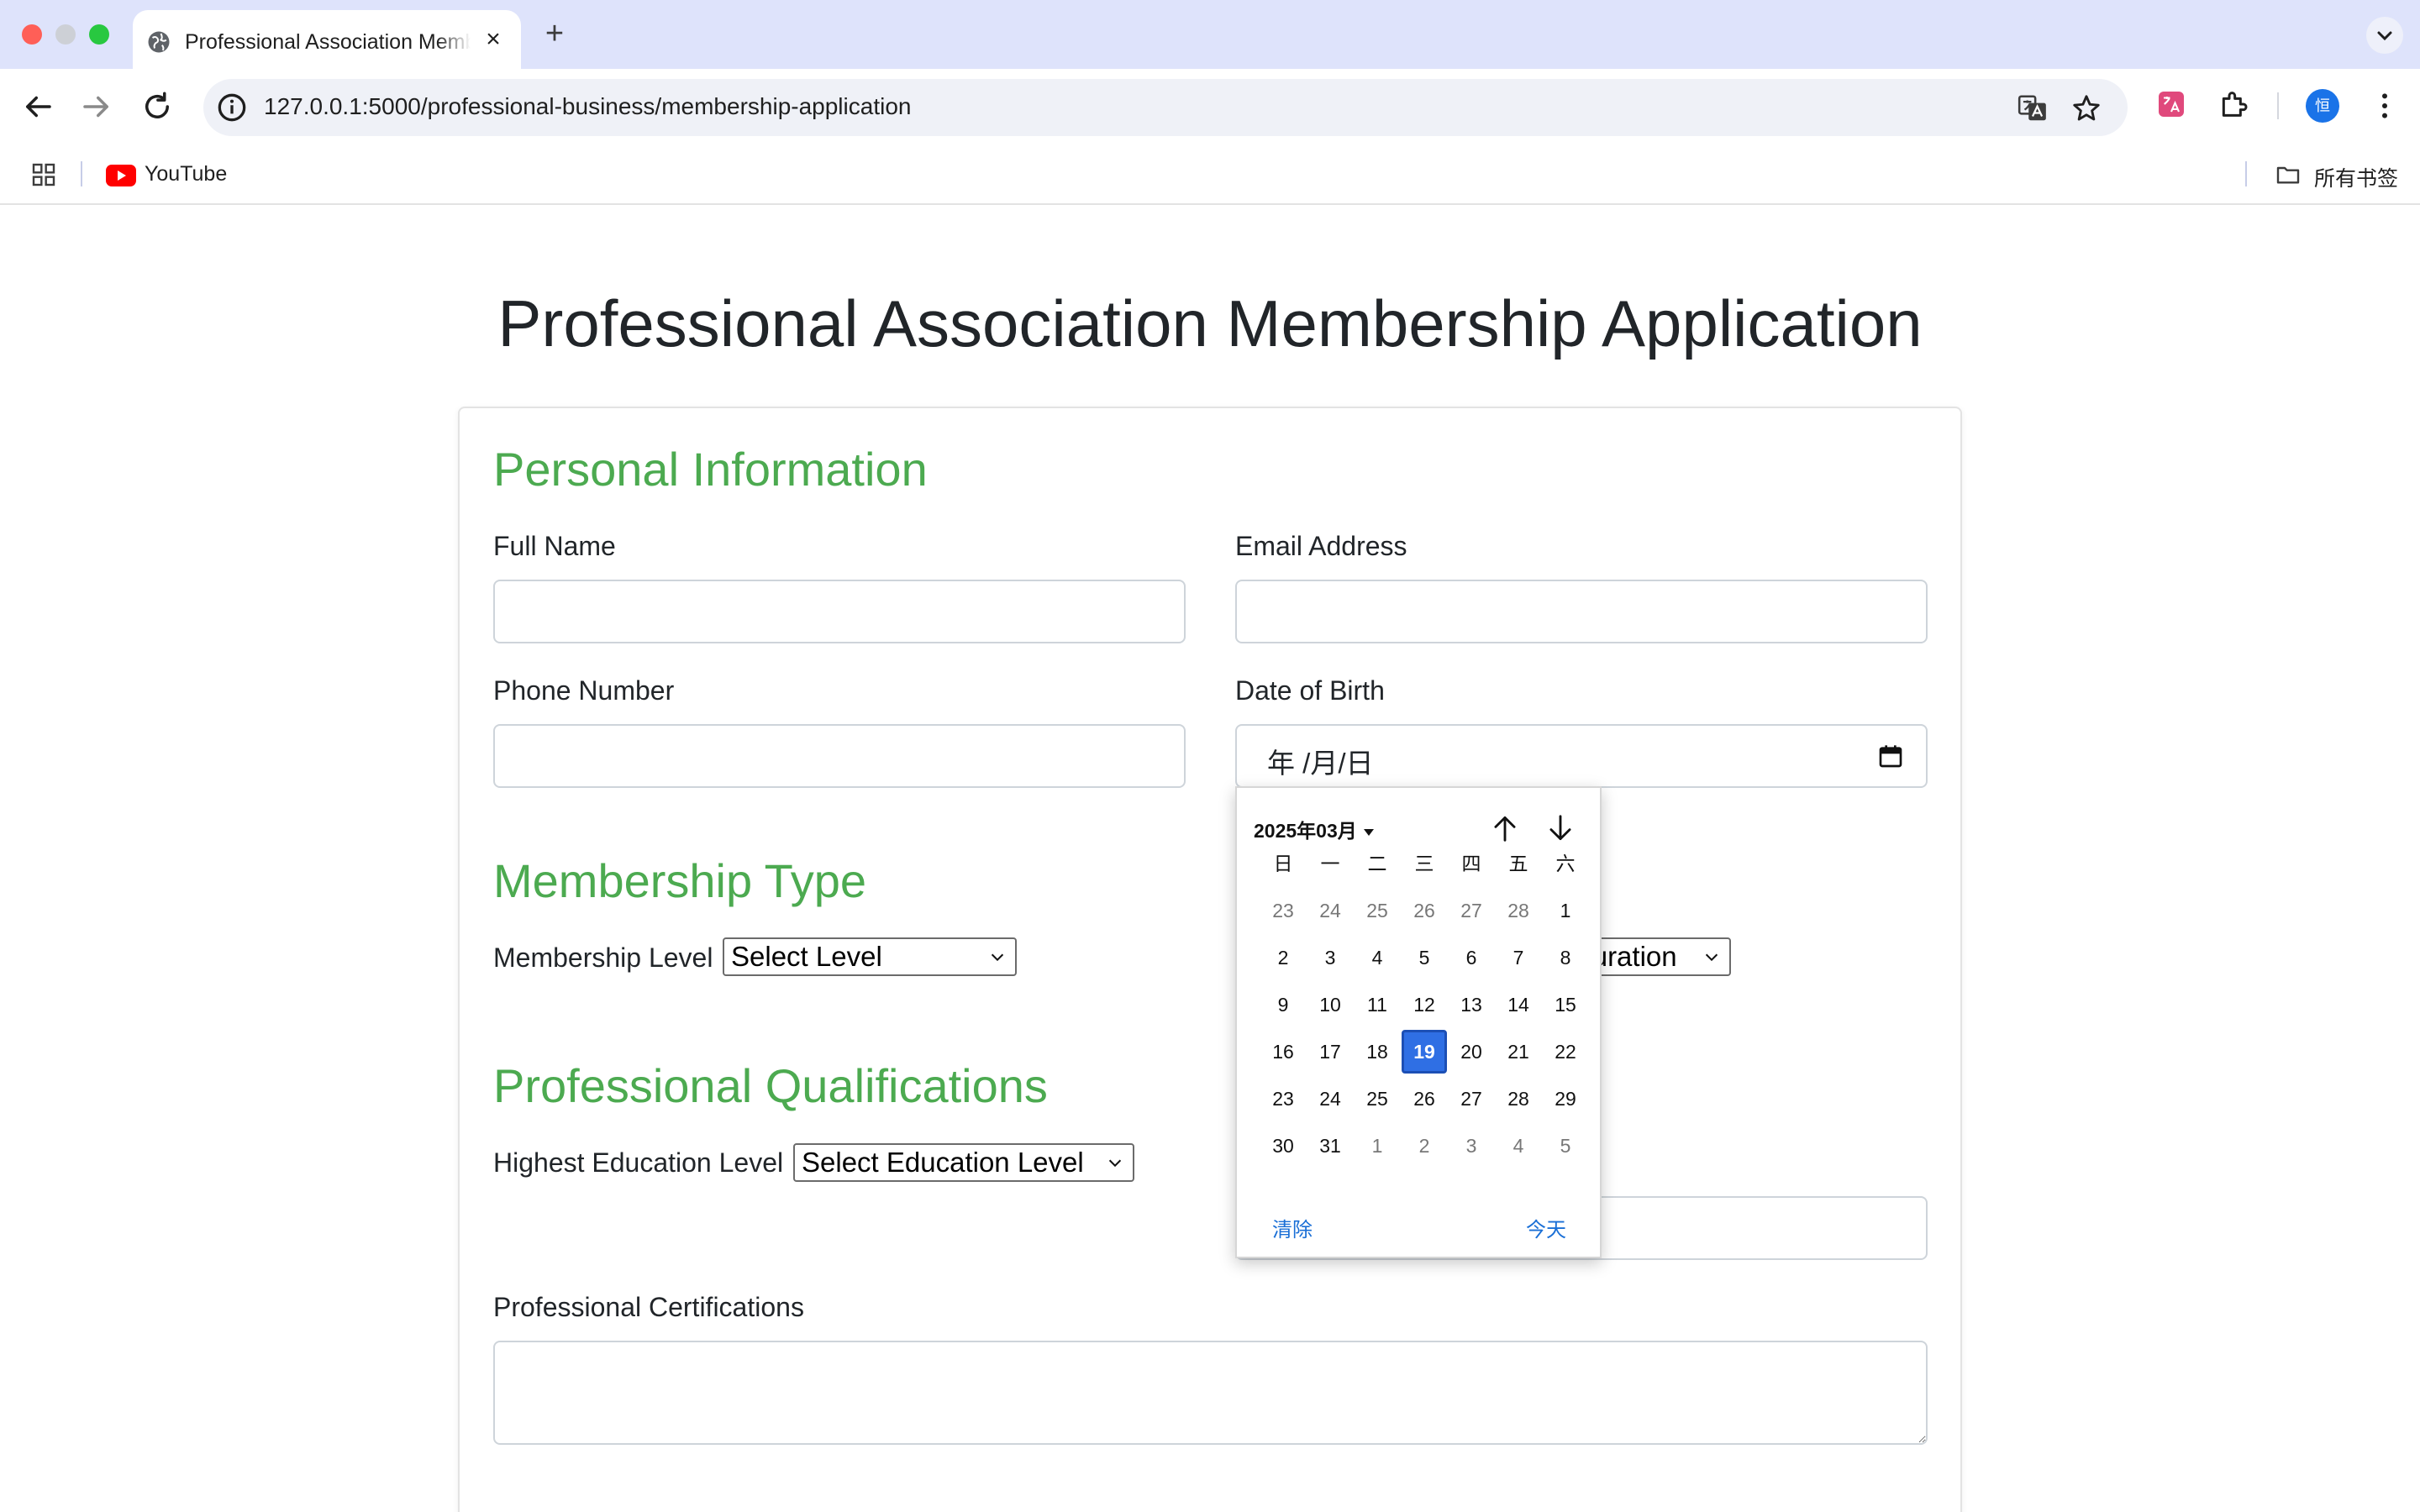 Image resolution: width=2420 pixels, height=1512 pixels. I want to click on membership-type-heading: Membership Type, so click(680, 880).